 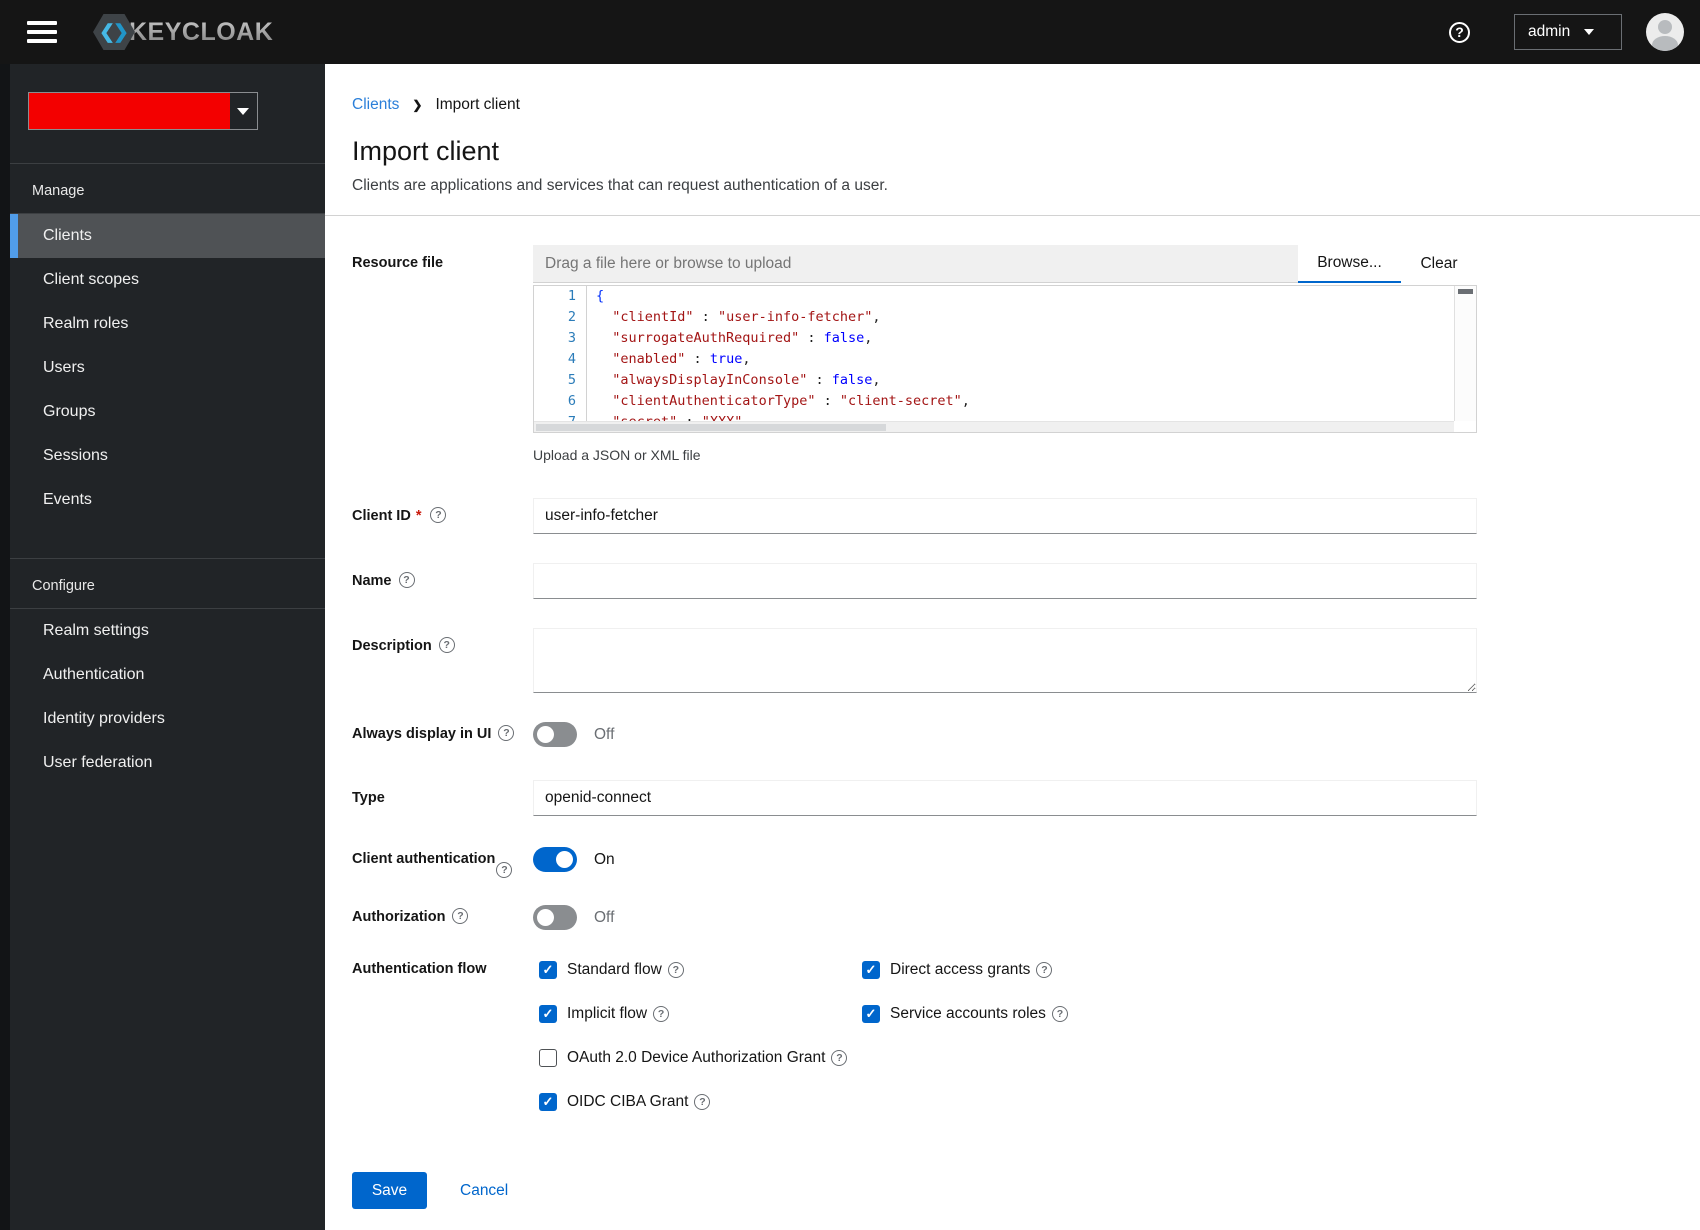 What do you see at coordinates (604, 859) in the screenshot?
I see `toggle-state-text: On` at bounding box center [604, 859].